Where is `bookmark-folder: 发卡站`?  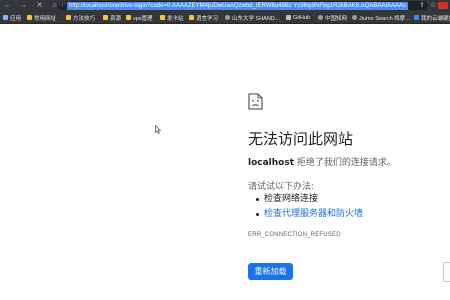
bookmark-folder: 发卡站 is located at coordinates (172, 17).